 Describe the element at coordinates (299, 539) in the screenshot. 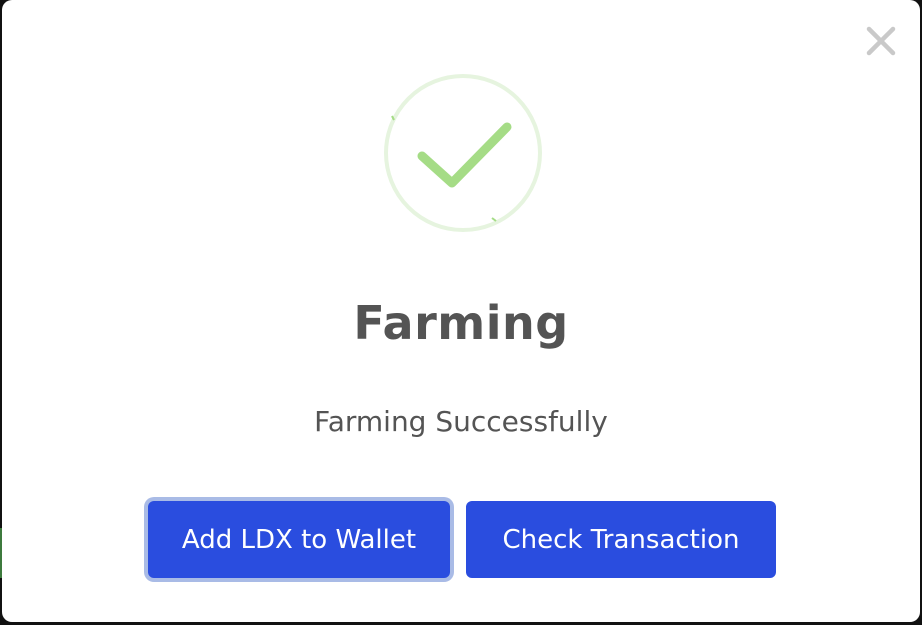

I see `add-to-wallet-button: Add LDX to Wallet` at that location.